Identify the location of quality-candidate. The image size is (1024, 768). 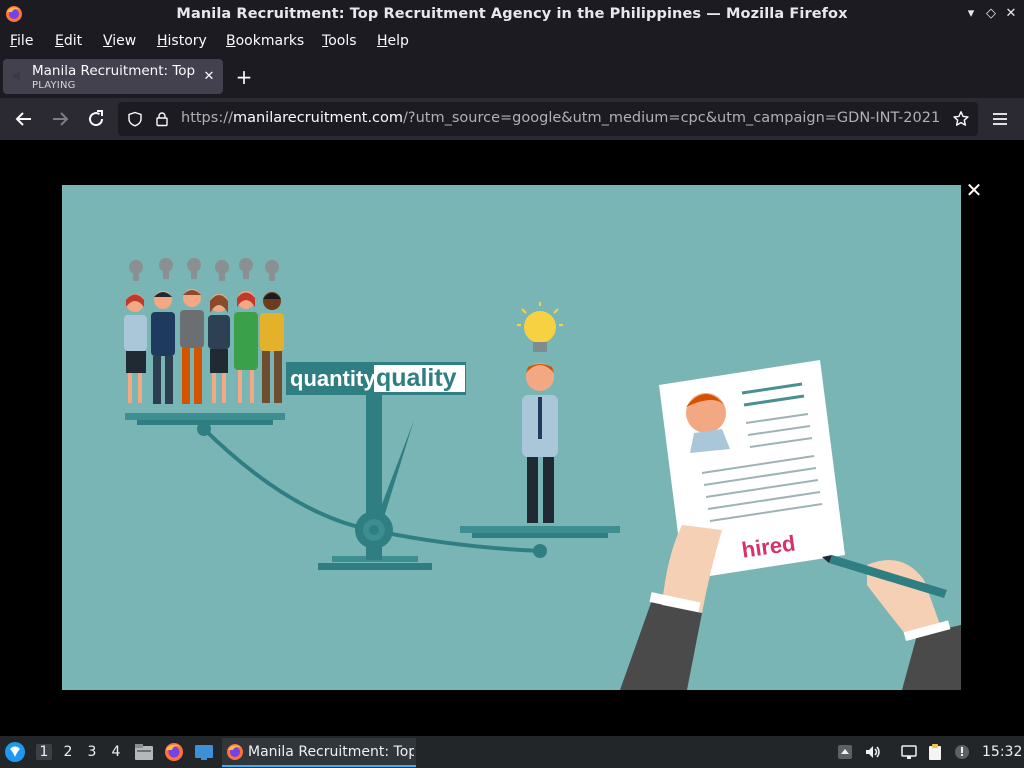
(540, 412).